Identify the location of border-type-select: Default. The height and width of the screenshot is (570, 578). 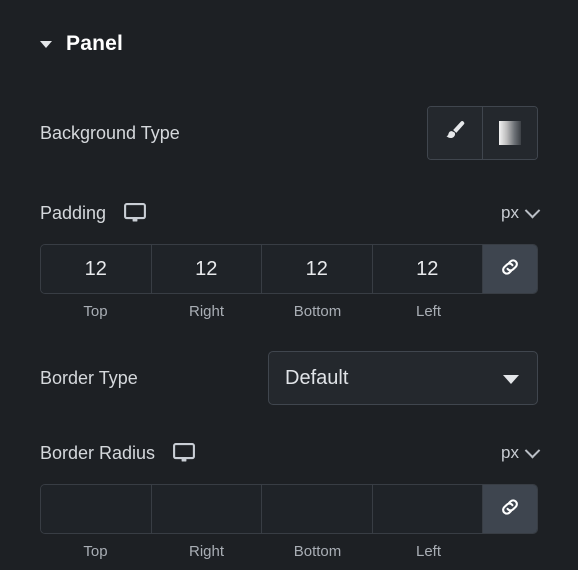
(403, 378).